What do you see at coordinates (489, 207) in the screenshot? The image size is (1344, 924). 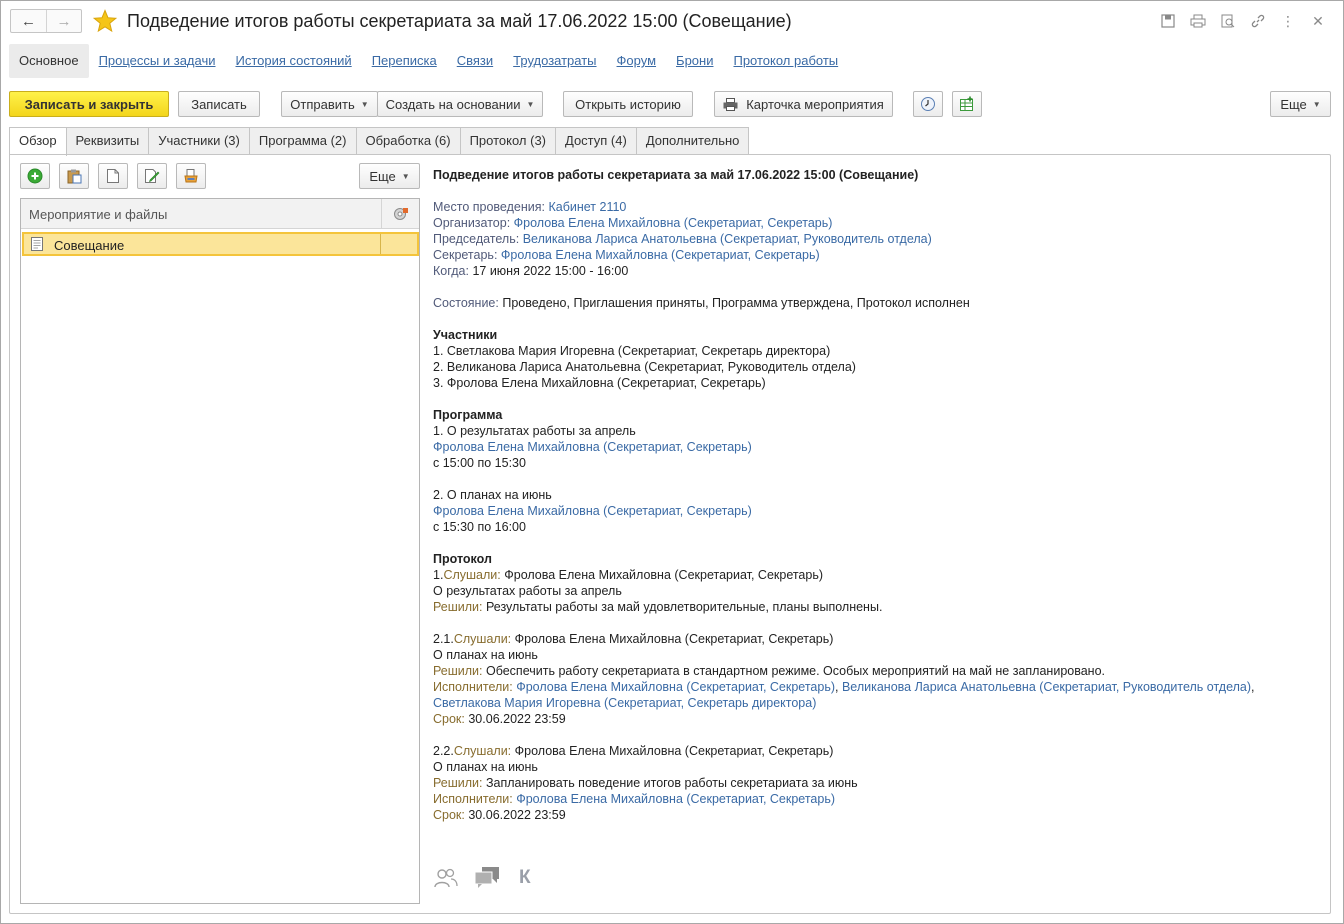 I see `place-label: Место проведения:` at bounding box center [489, 207].